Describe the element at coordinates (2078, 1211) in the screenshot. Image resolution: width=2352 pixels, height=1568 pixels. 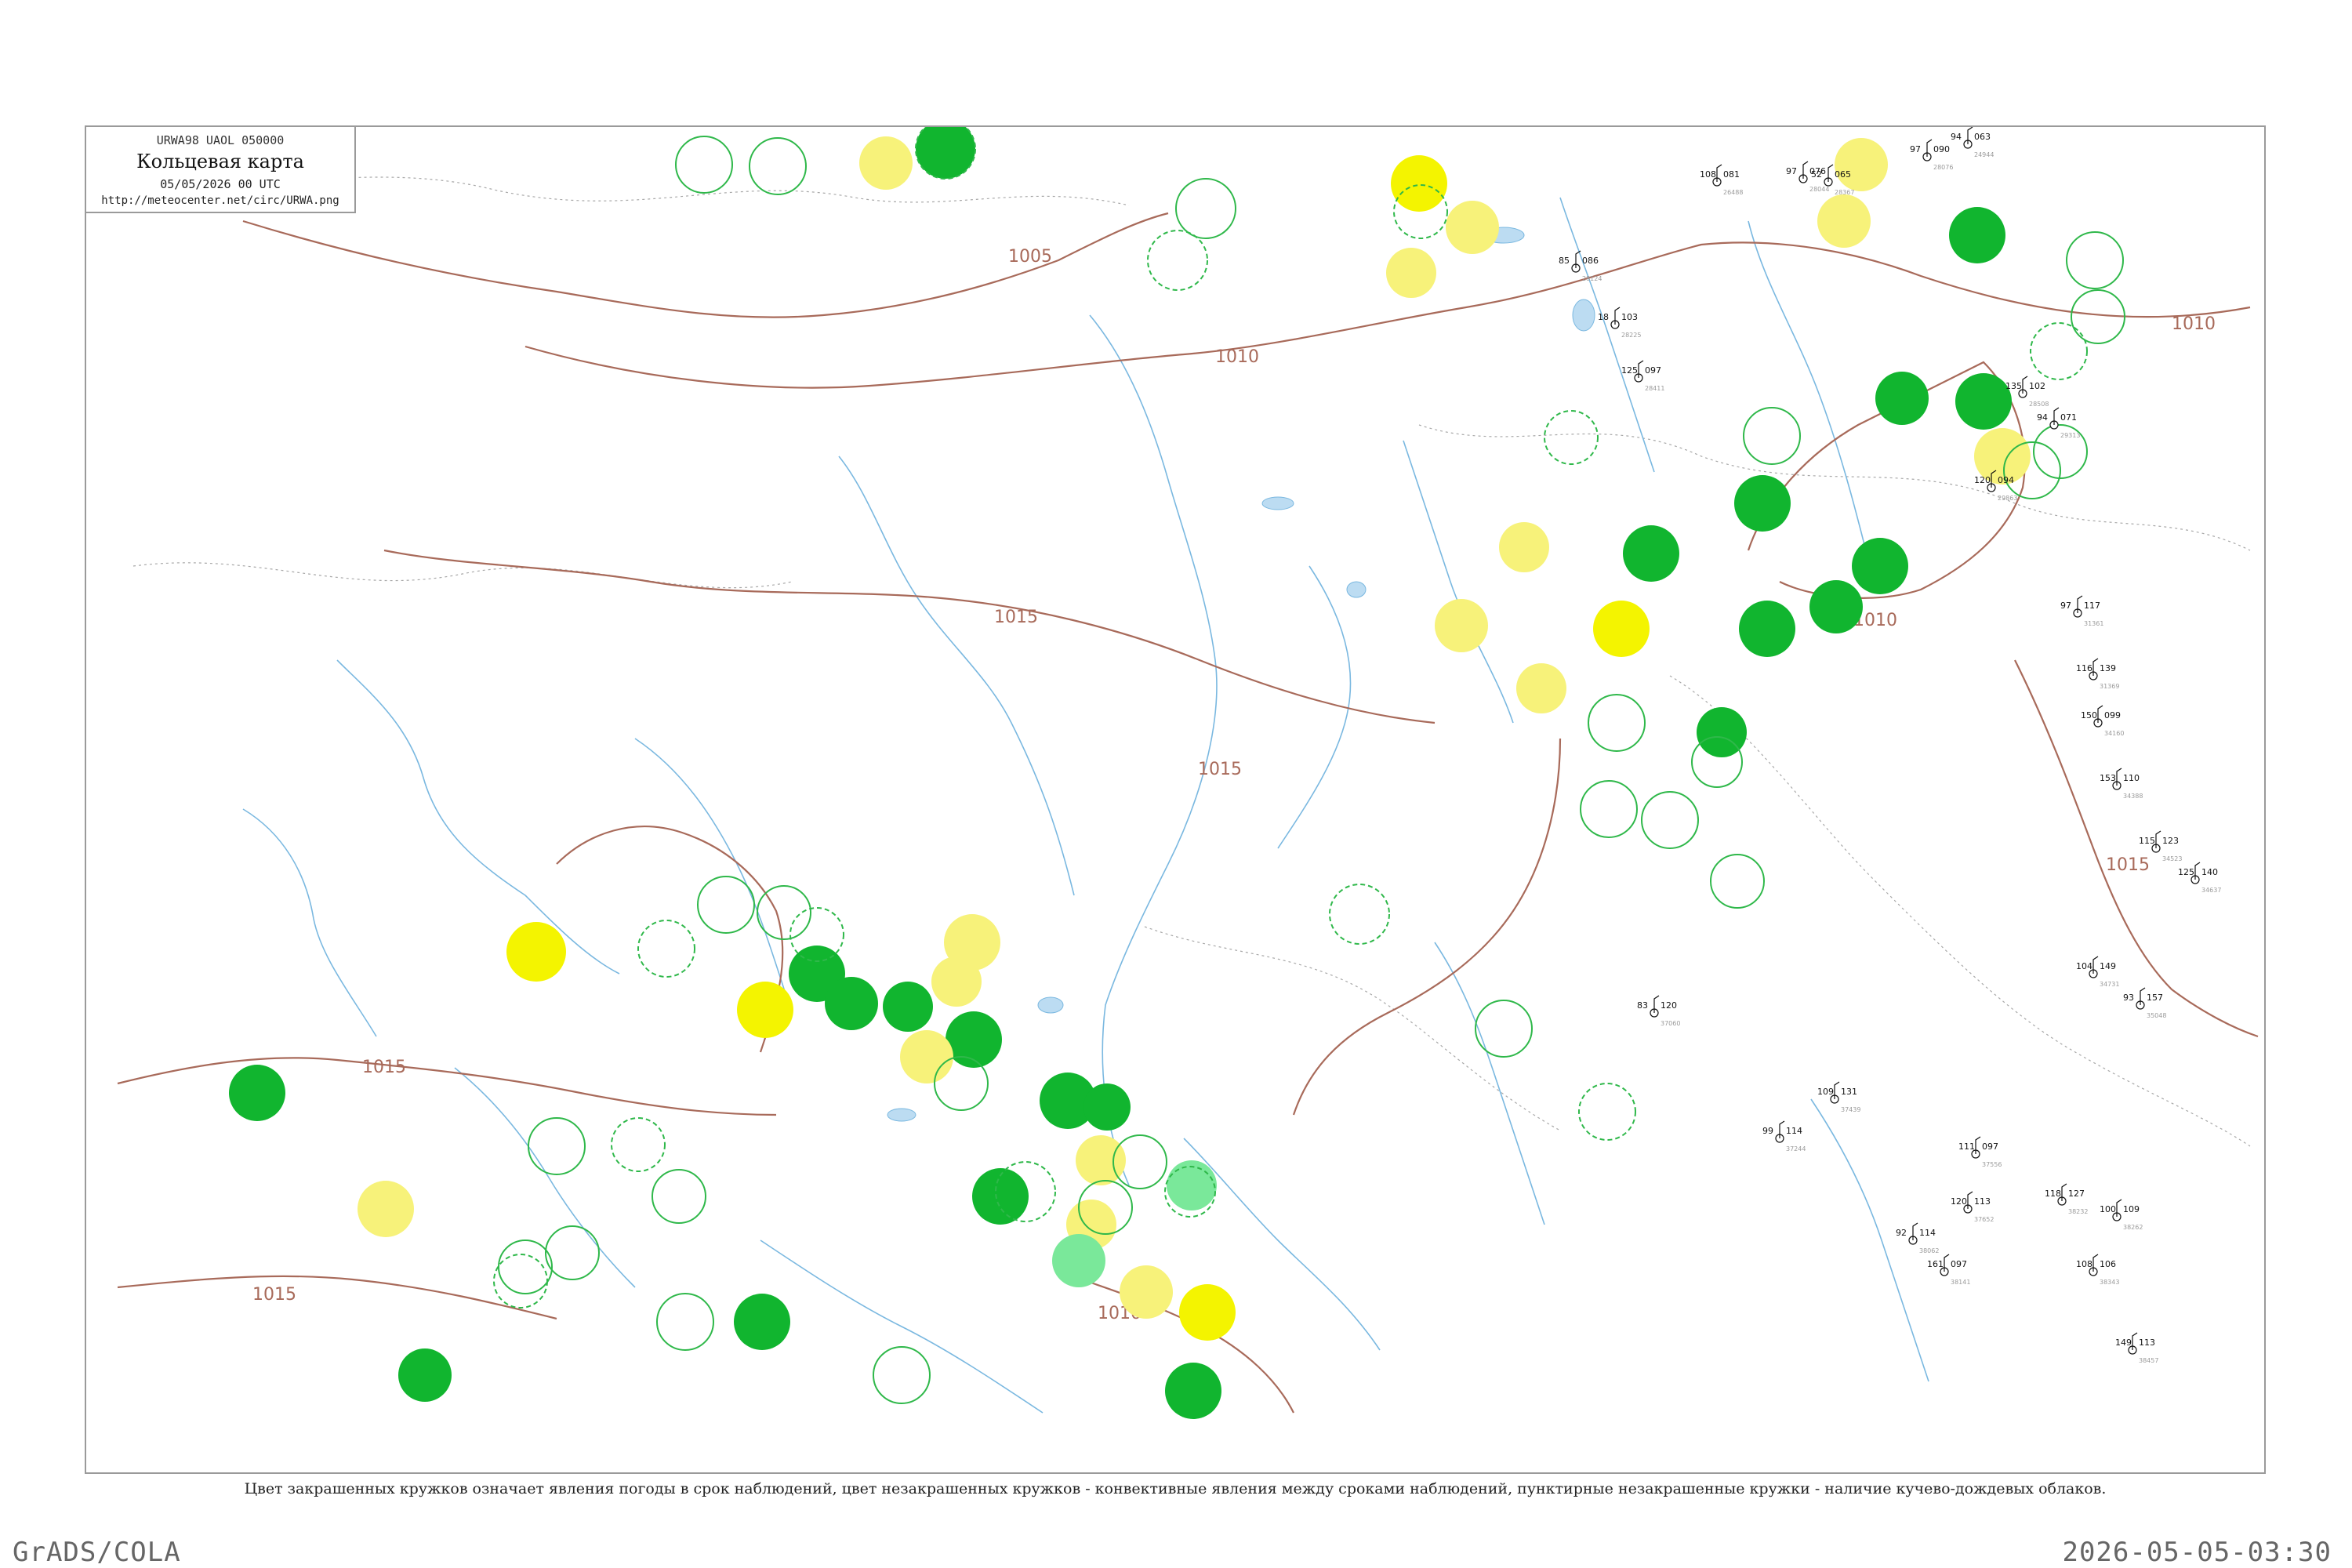
I see `station-id: 38232` at that location.